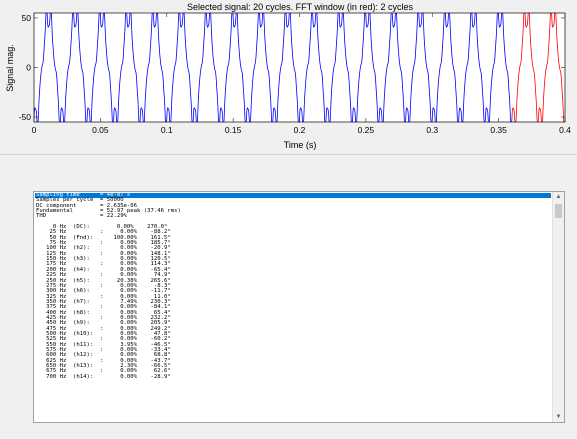  What do you see at coordinates (288, 154) in the screenshot?
I see `panel-divider` at bounding box center [288, 154].